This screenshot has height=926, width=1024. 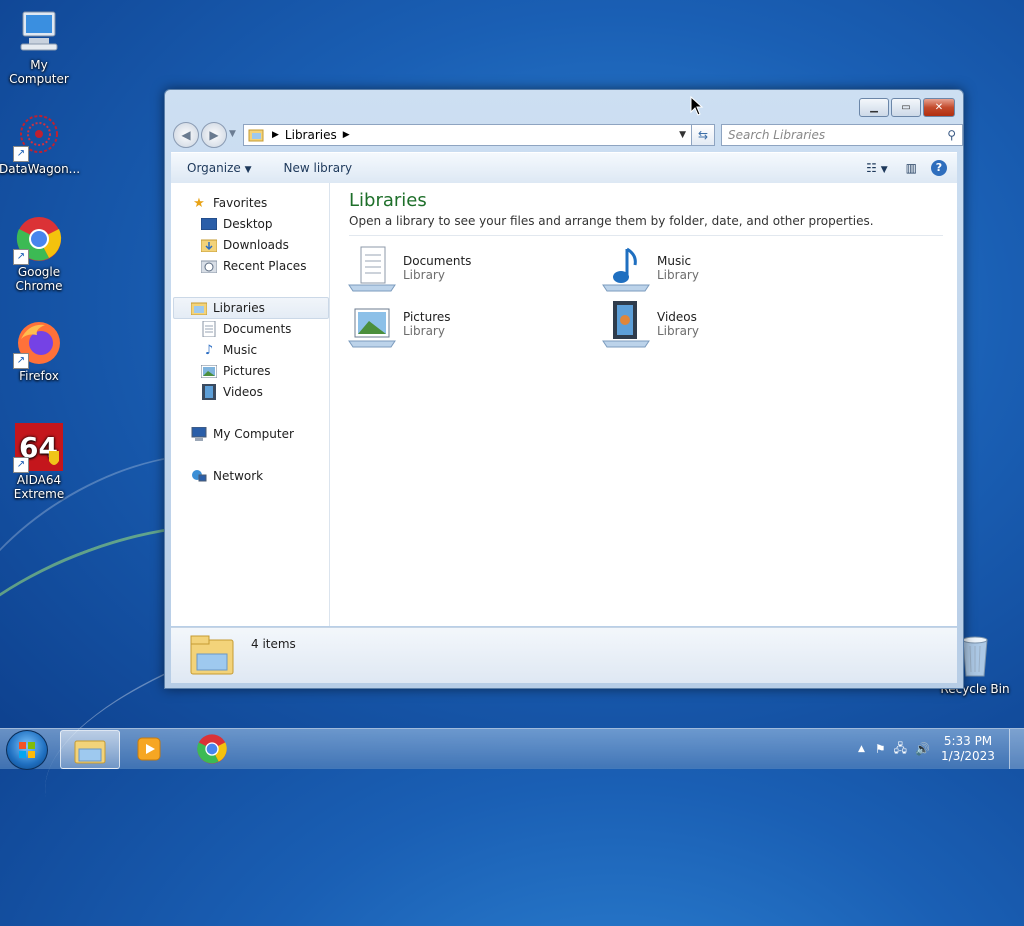 I want to click on nav-label: Pictures, so click(x=247, y=371).